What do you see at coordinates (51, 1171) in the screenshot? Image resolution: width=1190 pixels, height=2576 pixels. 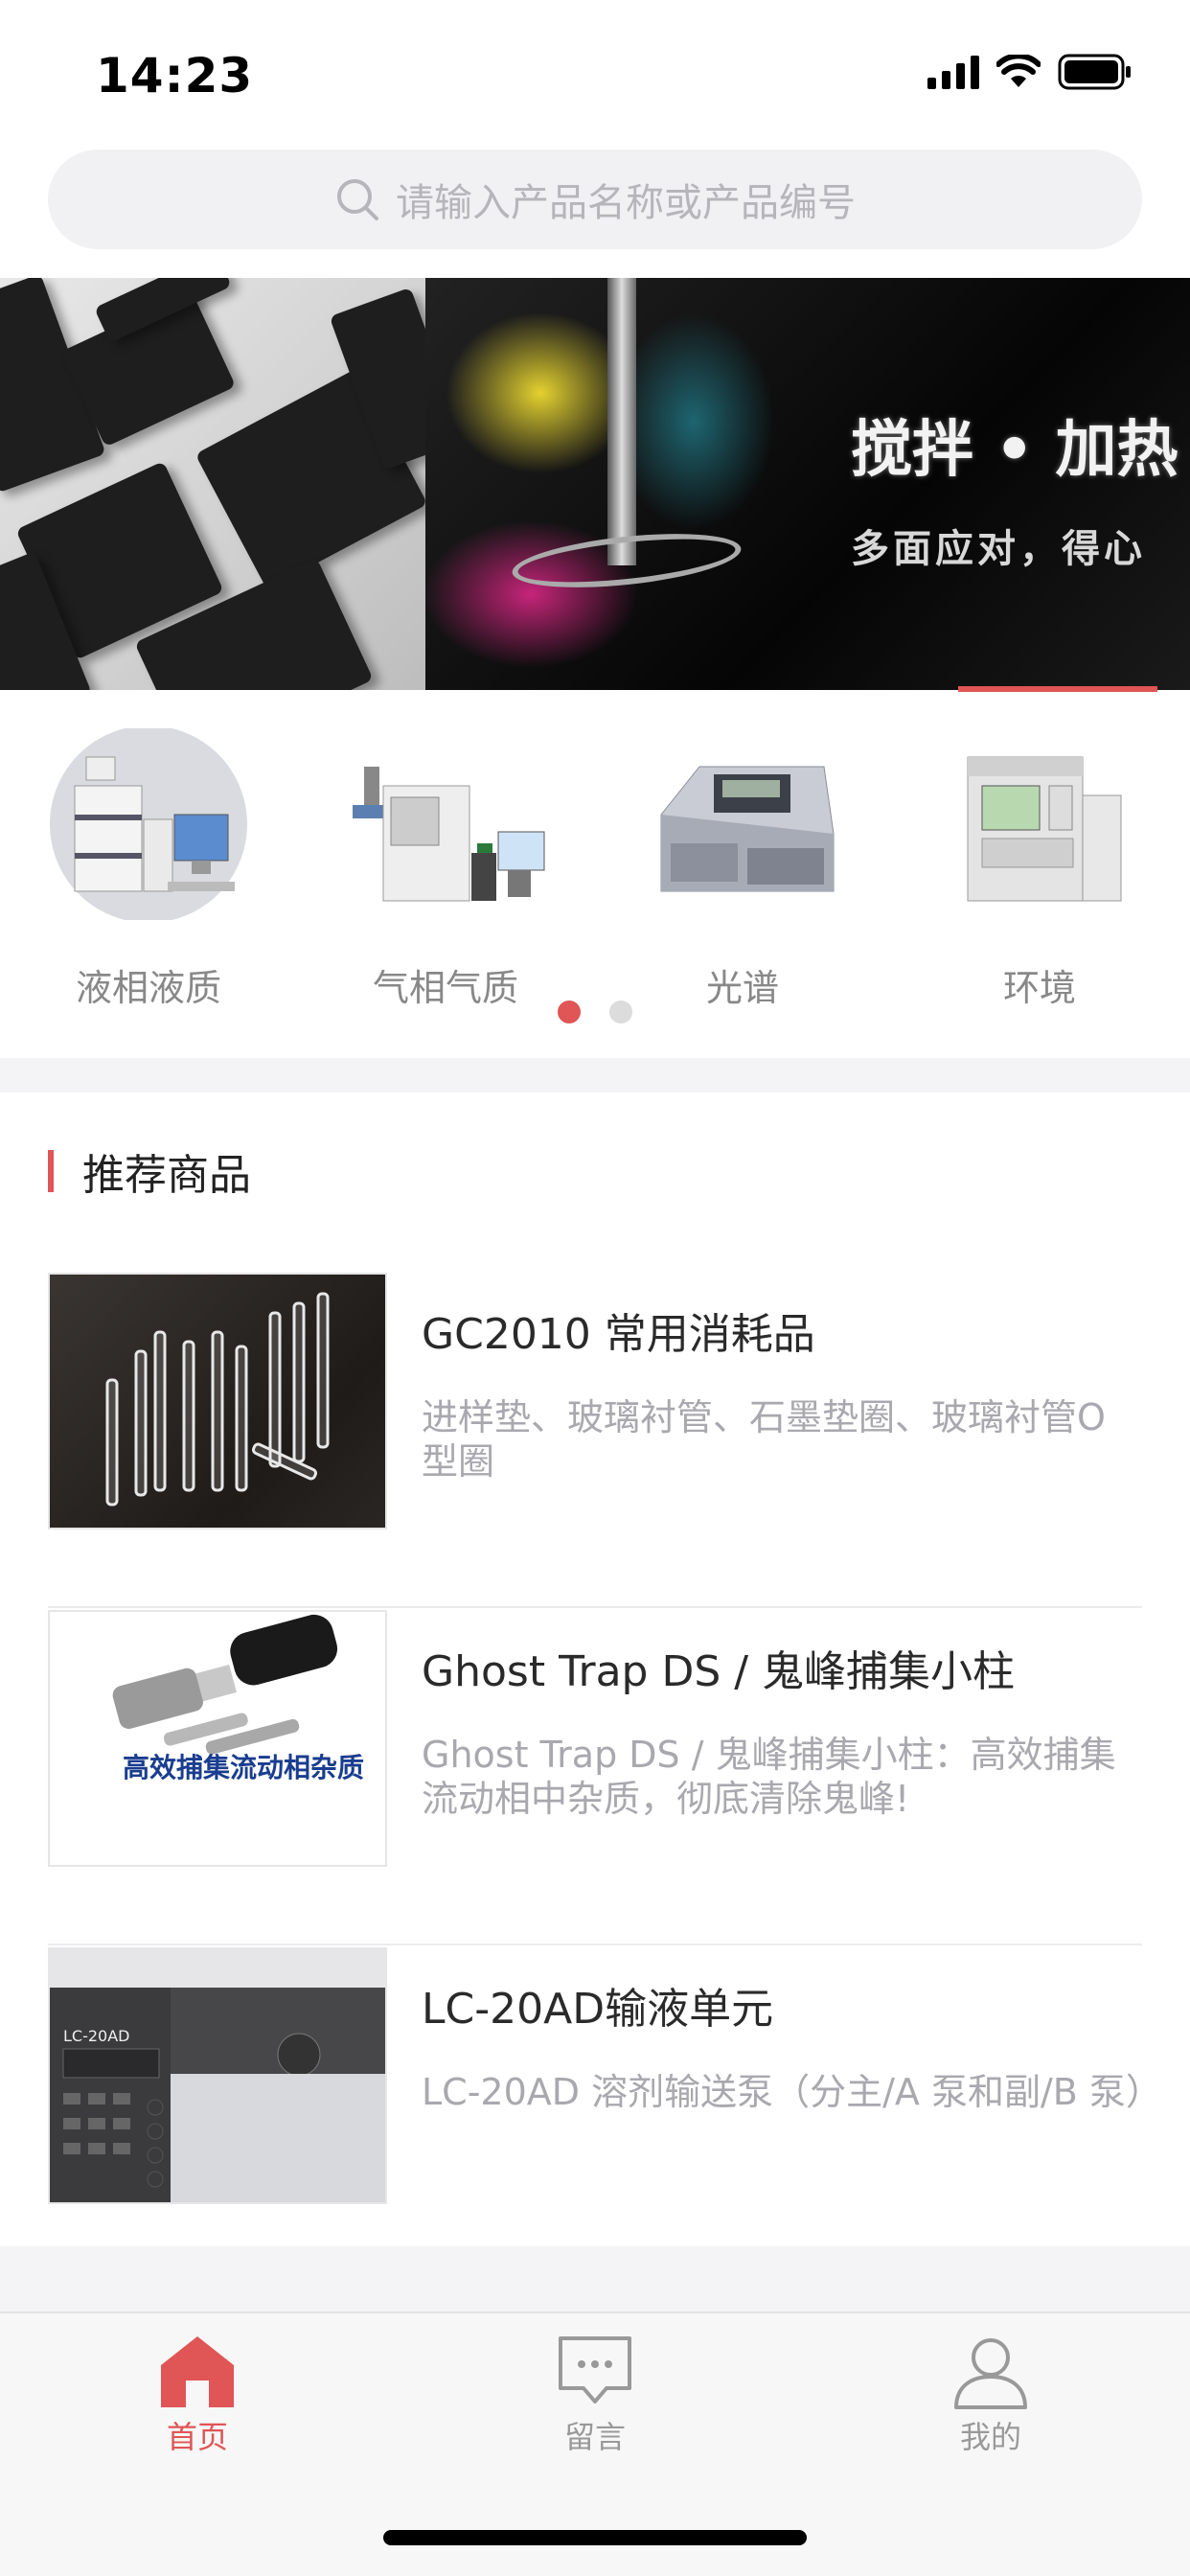 I see `section-accent-bar` at bounding box center [51, 1171].